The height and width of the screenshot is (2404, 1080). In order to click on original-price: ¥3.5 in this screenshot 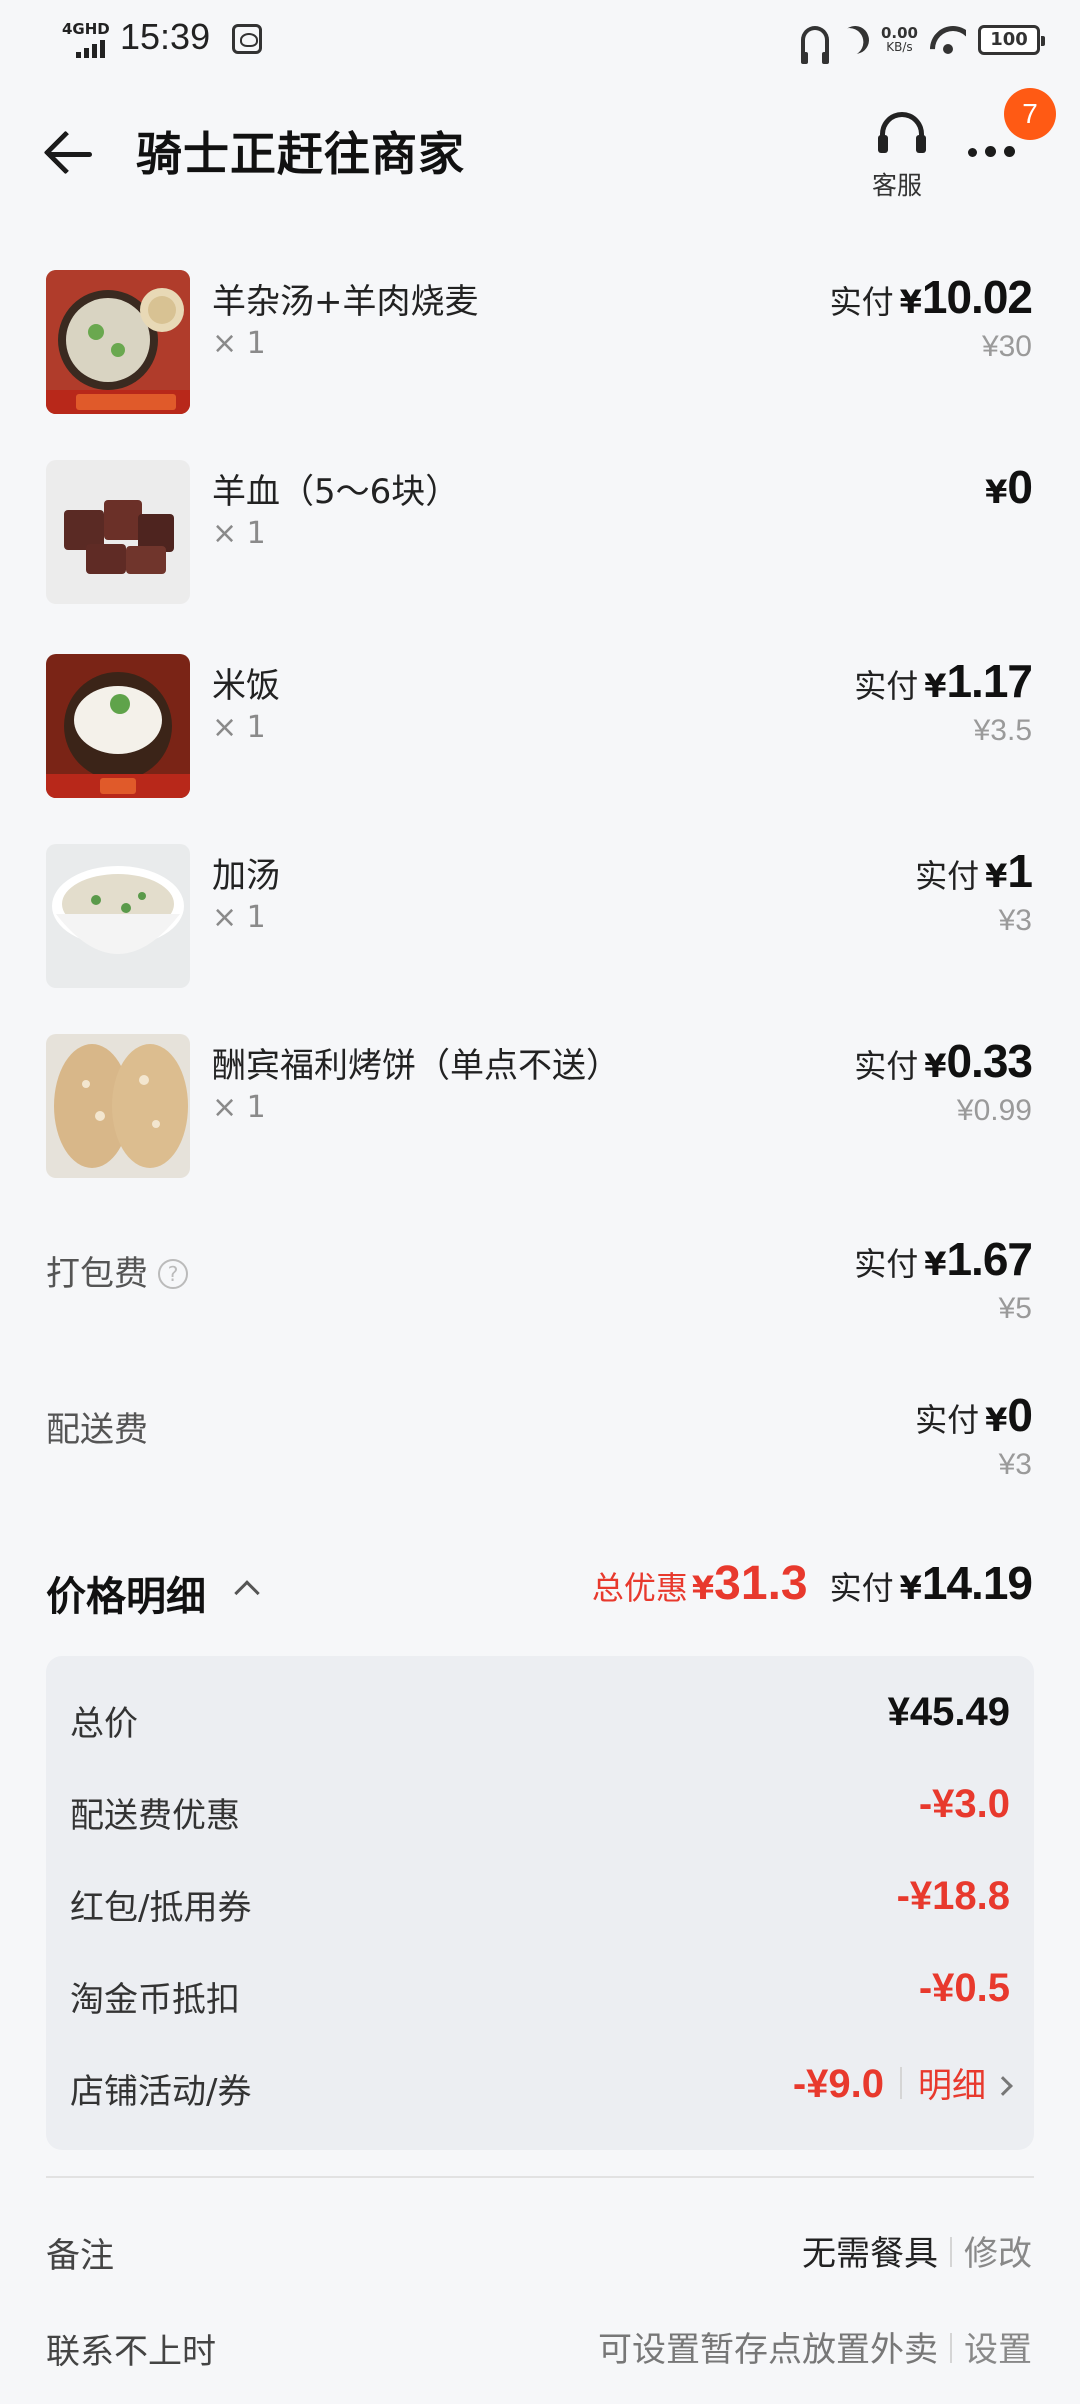, I will do `click(1002, 730)`.